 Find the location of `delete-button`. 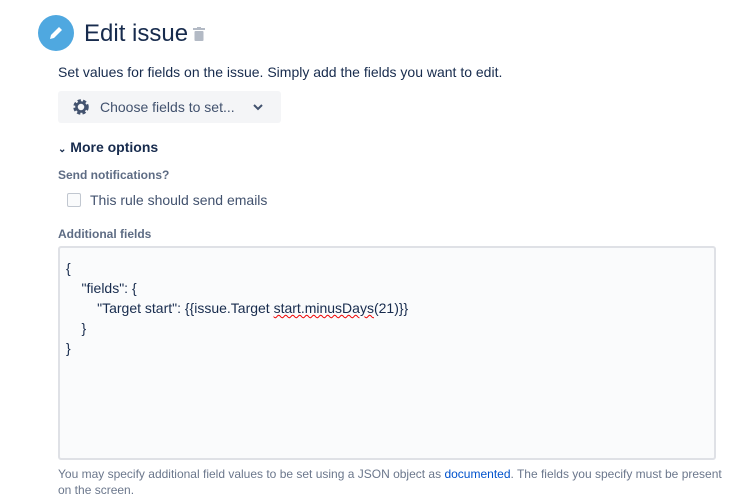

delete-button is located at coordinates (199, 36).